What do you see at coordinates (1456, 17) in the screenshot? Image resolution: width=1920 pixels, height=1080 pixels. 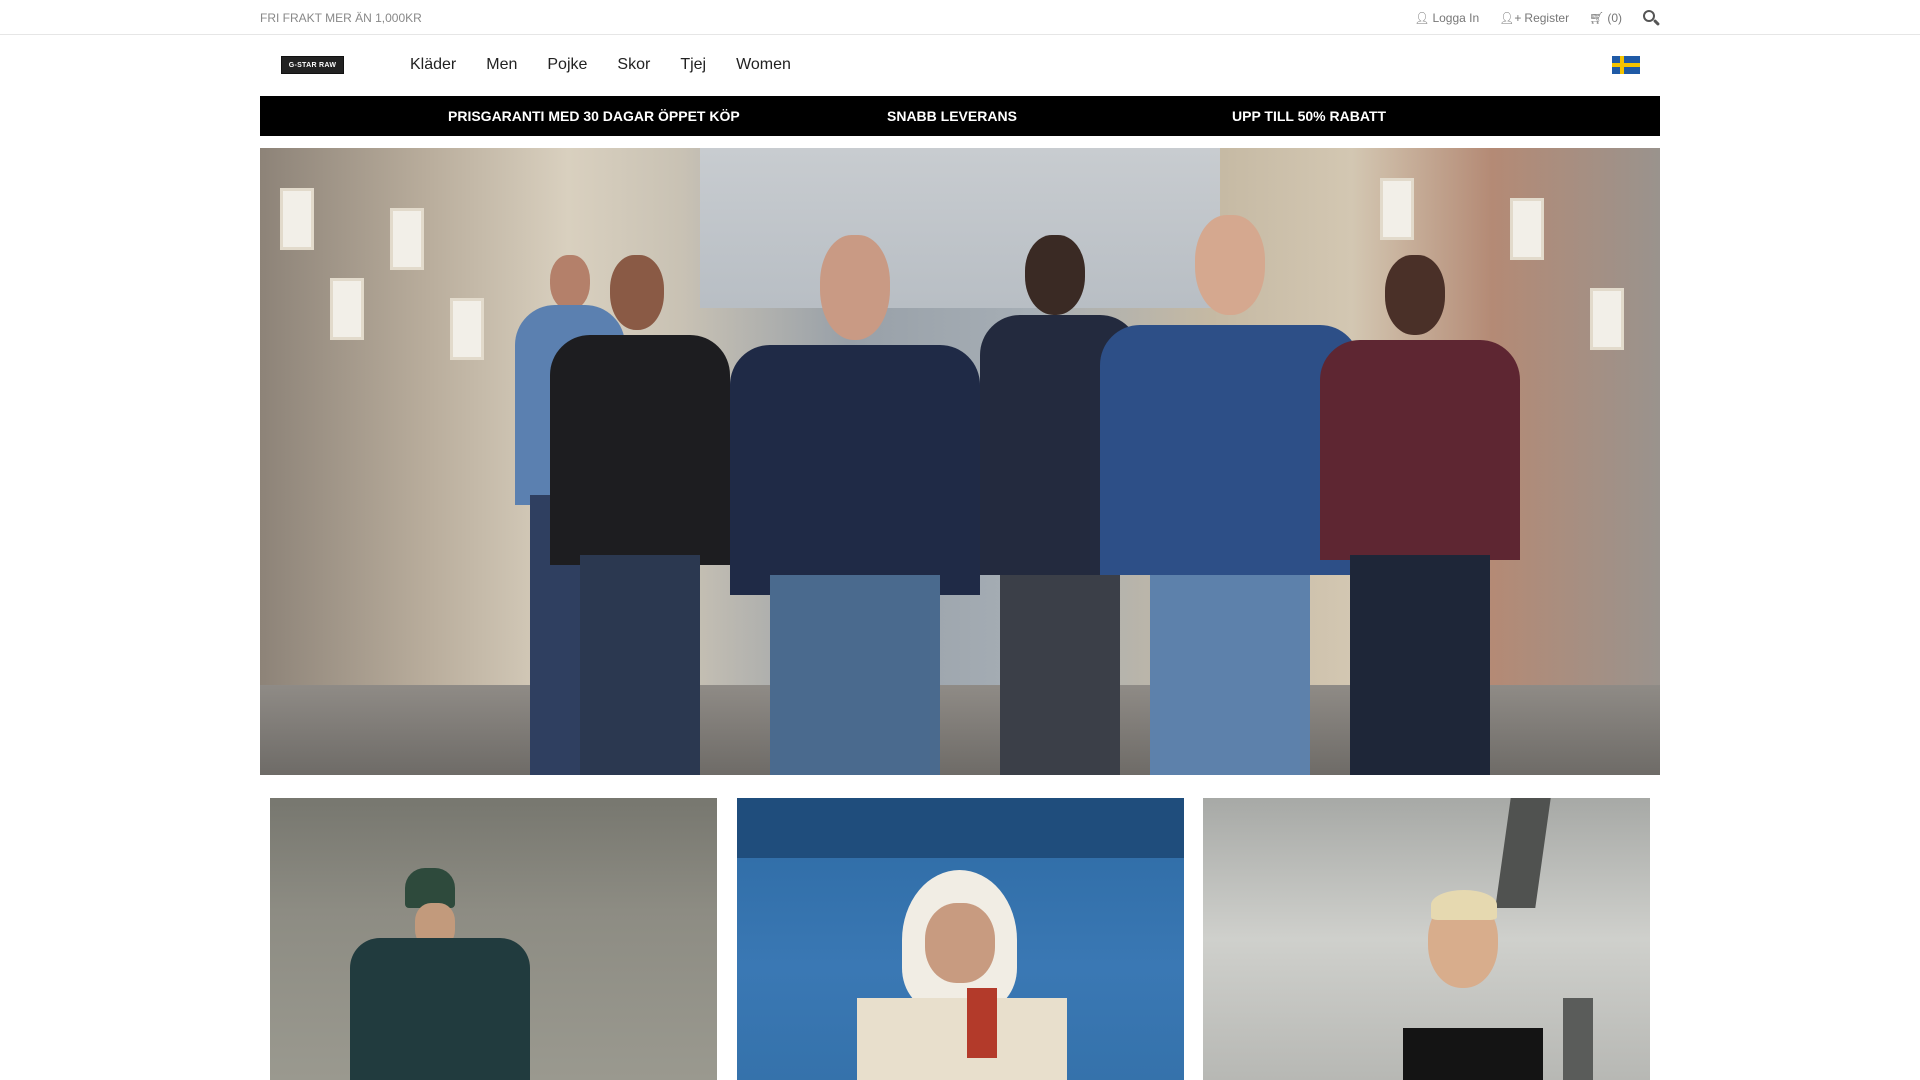 I see `login-label: Logga In` at bounding box center [1456, 17].